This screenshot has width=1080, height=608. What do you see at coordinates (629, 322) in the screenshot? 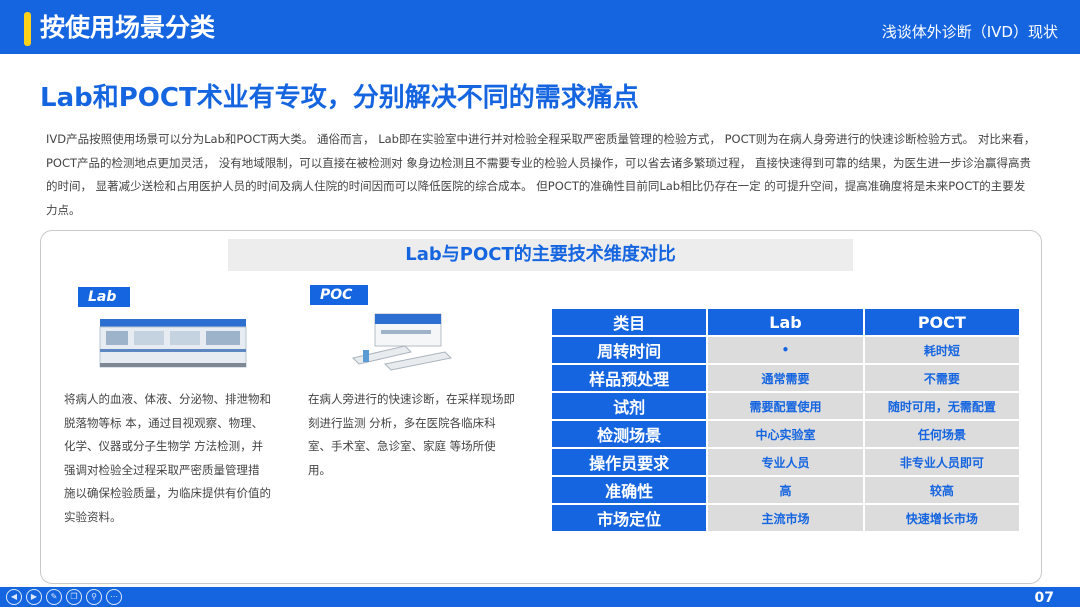
I see `header-category: 类目` at bounding box center [629, 322].